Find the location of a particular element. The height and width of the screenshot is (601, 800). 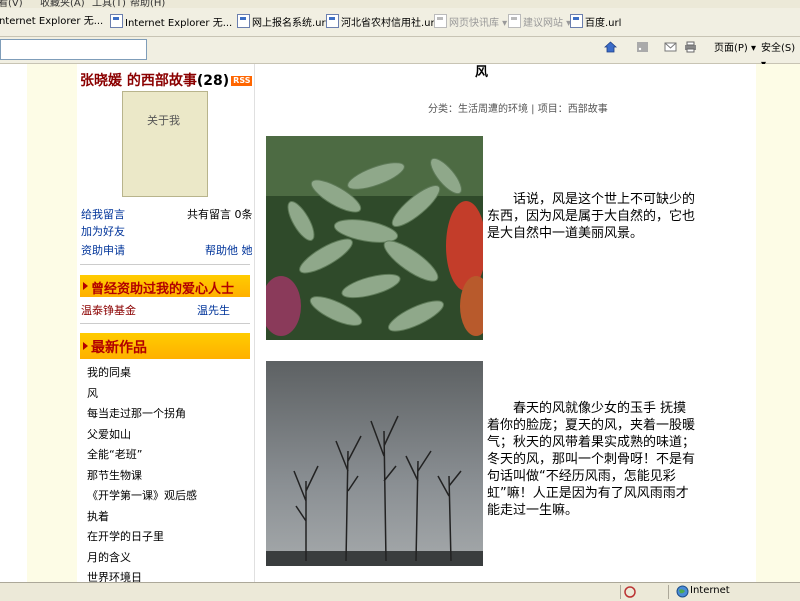

latest-work-item: 世界环境日 is located at coordinates (114, 575).